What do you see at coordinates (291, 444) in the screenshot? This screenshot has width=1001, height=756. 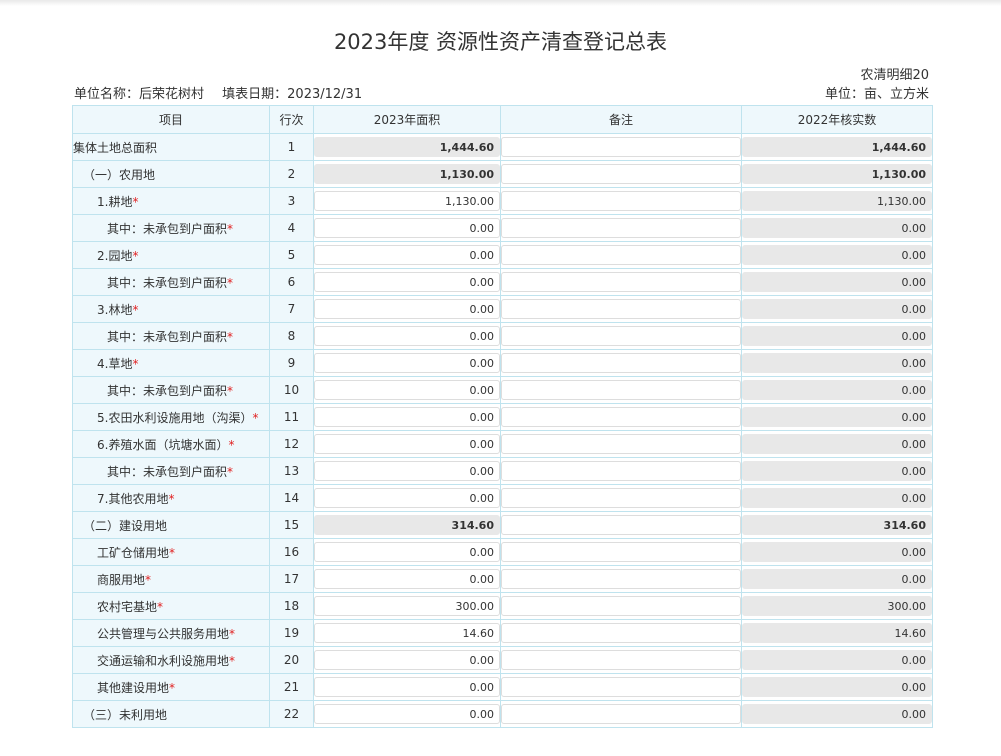 I see `row-number: 12` at bounding box center [291, 444].